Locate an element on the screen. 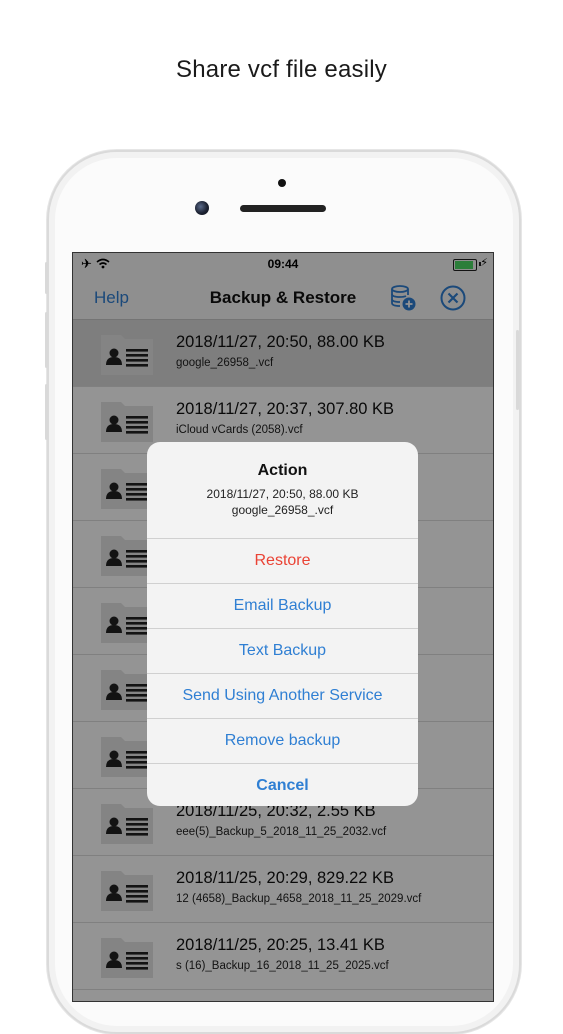 The image size is (563, 1034). action-sheet-title: Action is located at coordinates (282, 470).